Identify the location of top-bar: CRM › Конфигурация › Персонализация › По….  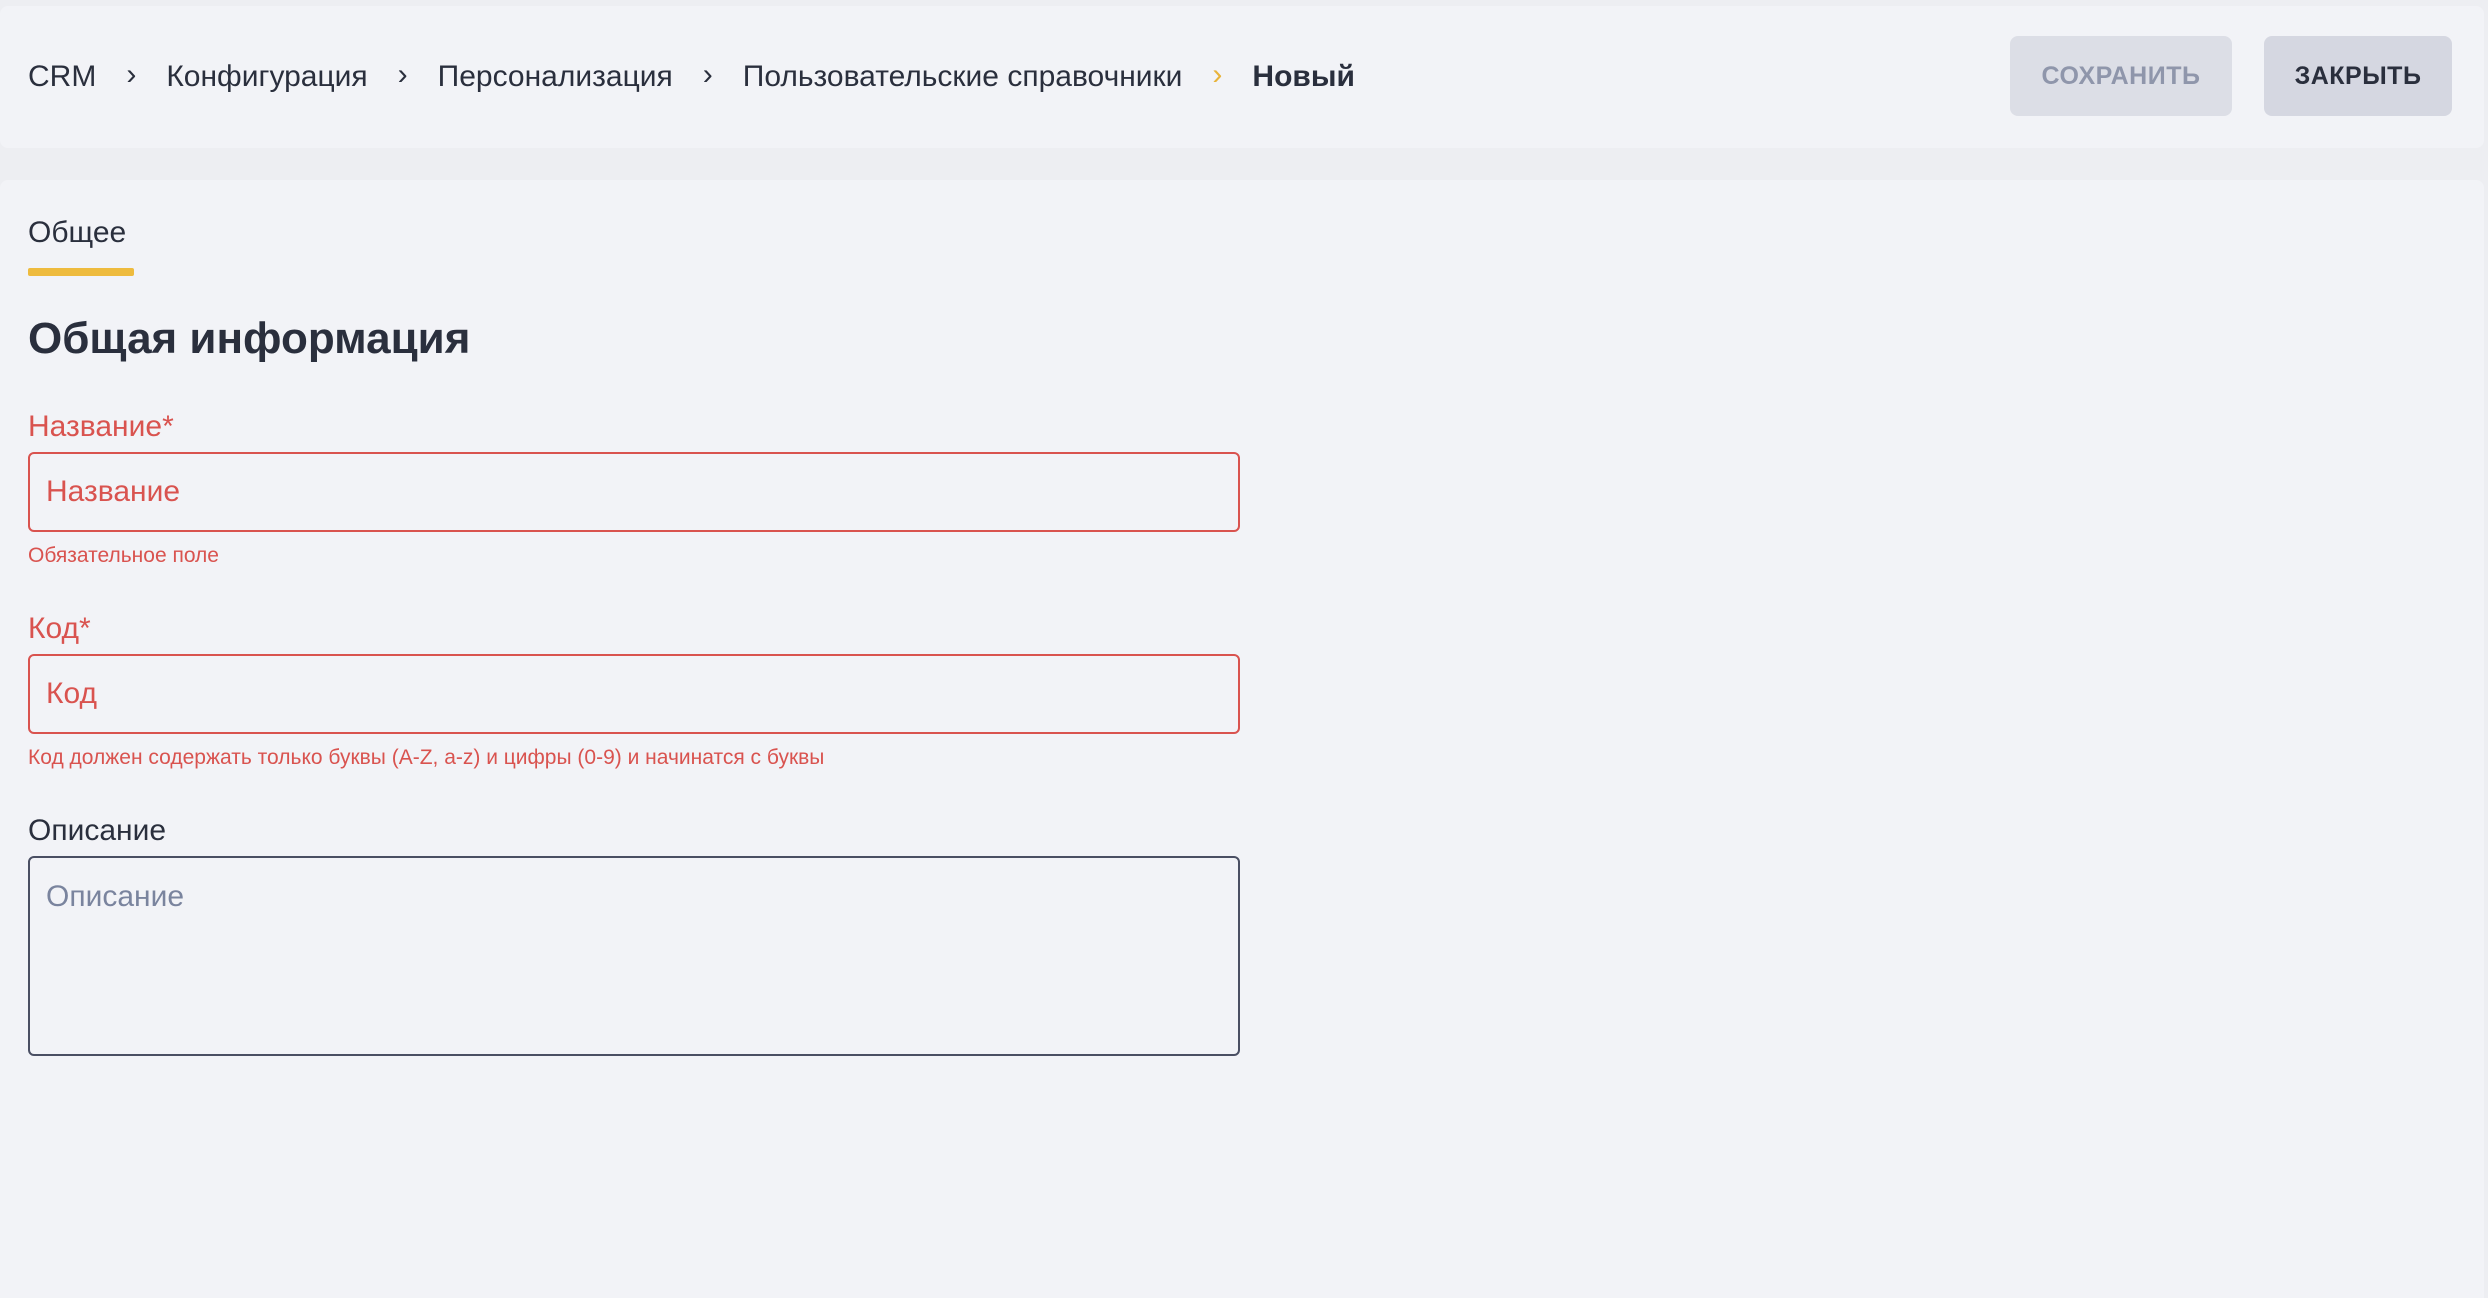
(1242, 77).